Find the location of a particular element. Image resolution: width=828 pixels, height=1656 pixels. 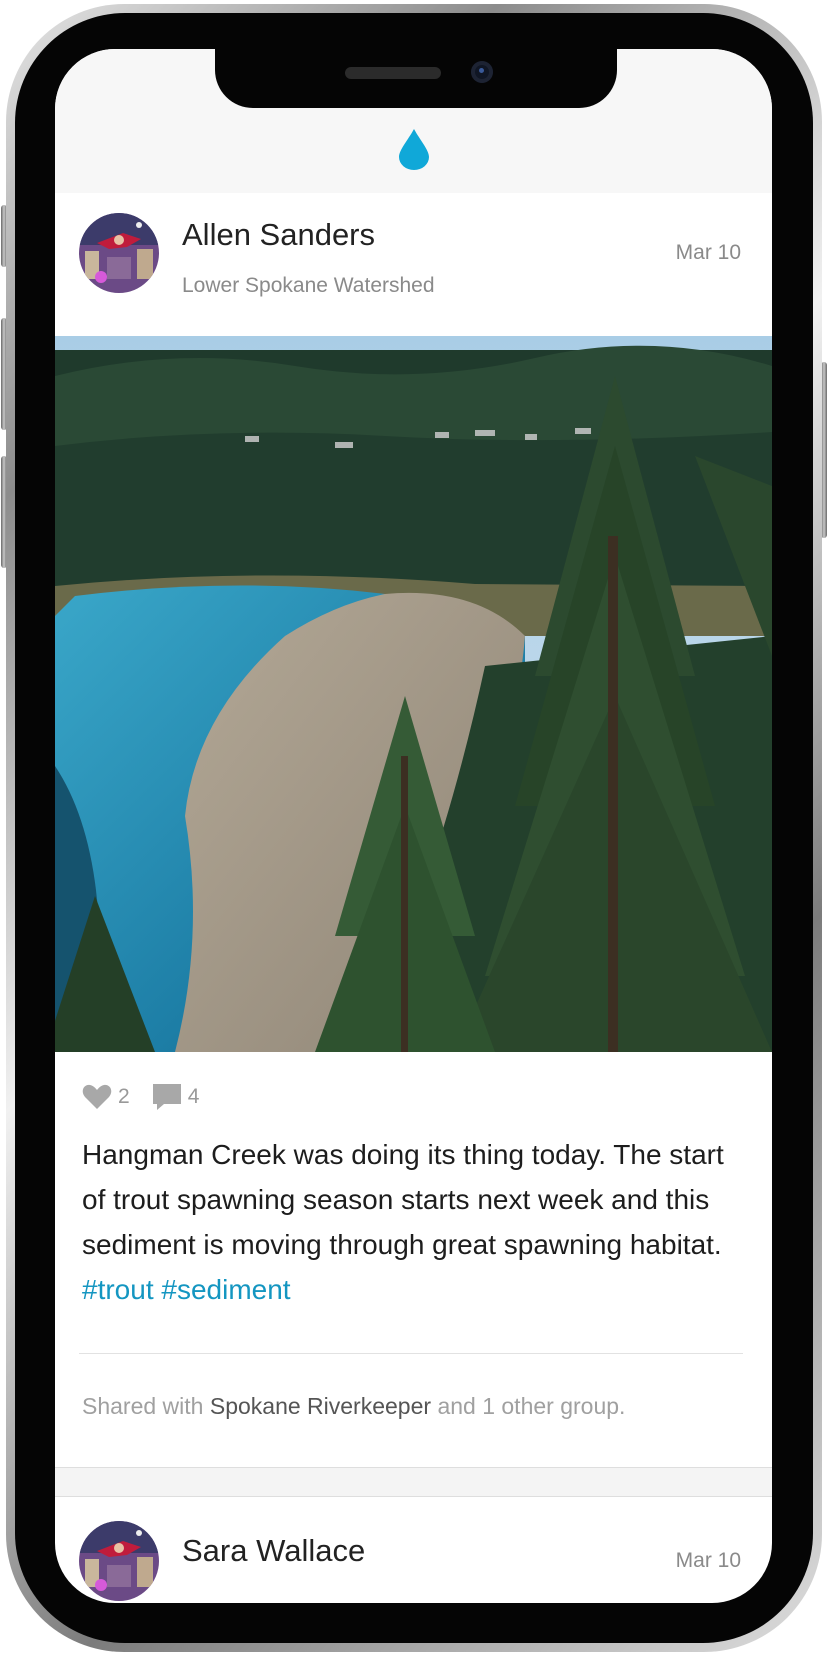

front-camera is located at coordinates (482, 72).